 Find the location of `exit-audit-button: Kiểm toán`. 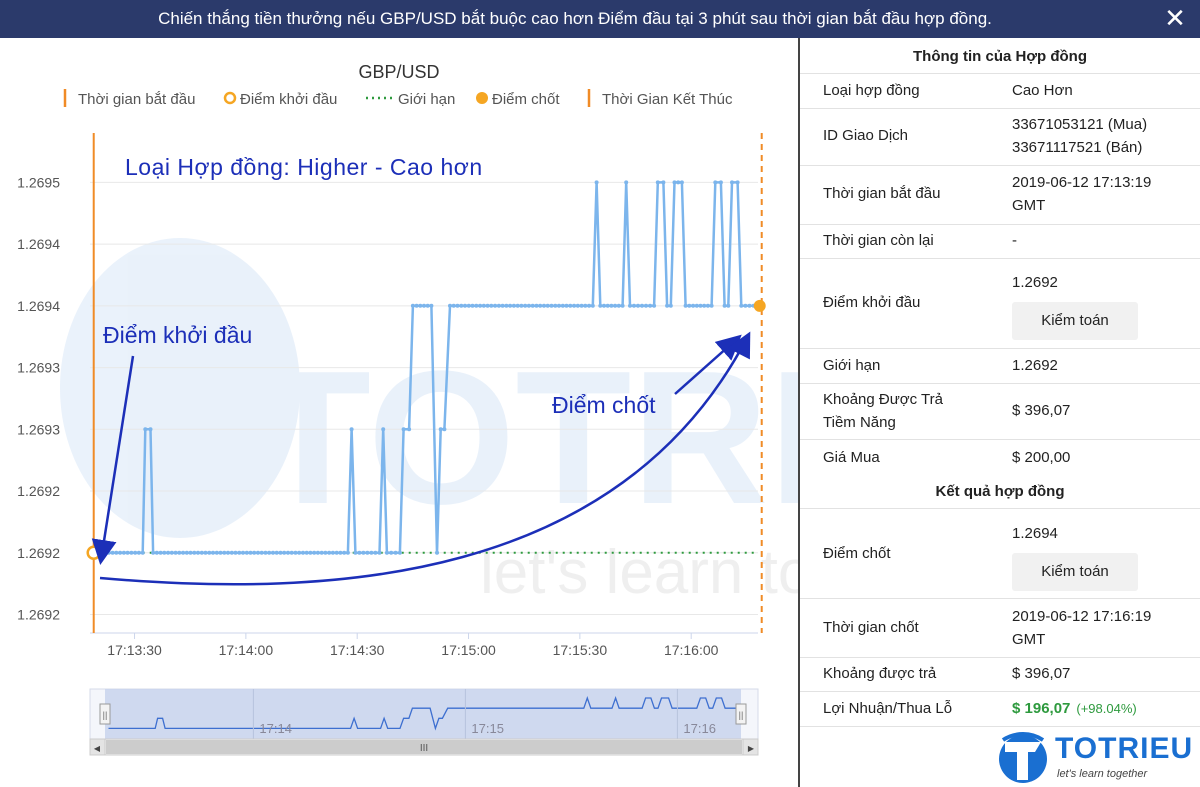

exit-audit-button: Kiểm toán is located at coordinates (1075, 572).